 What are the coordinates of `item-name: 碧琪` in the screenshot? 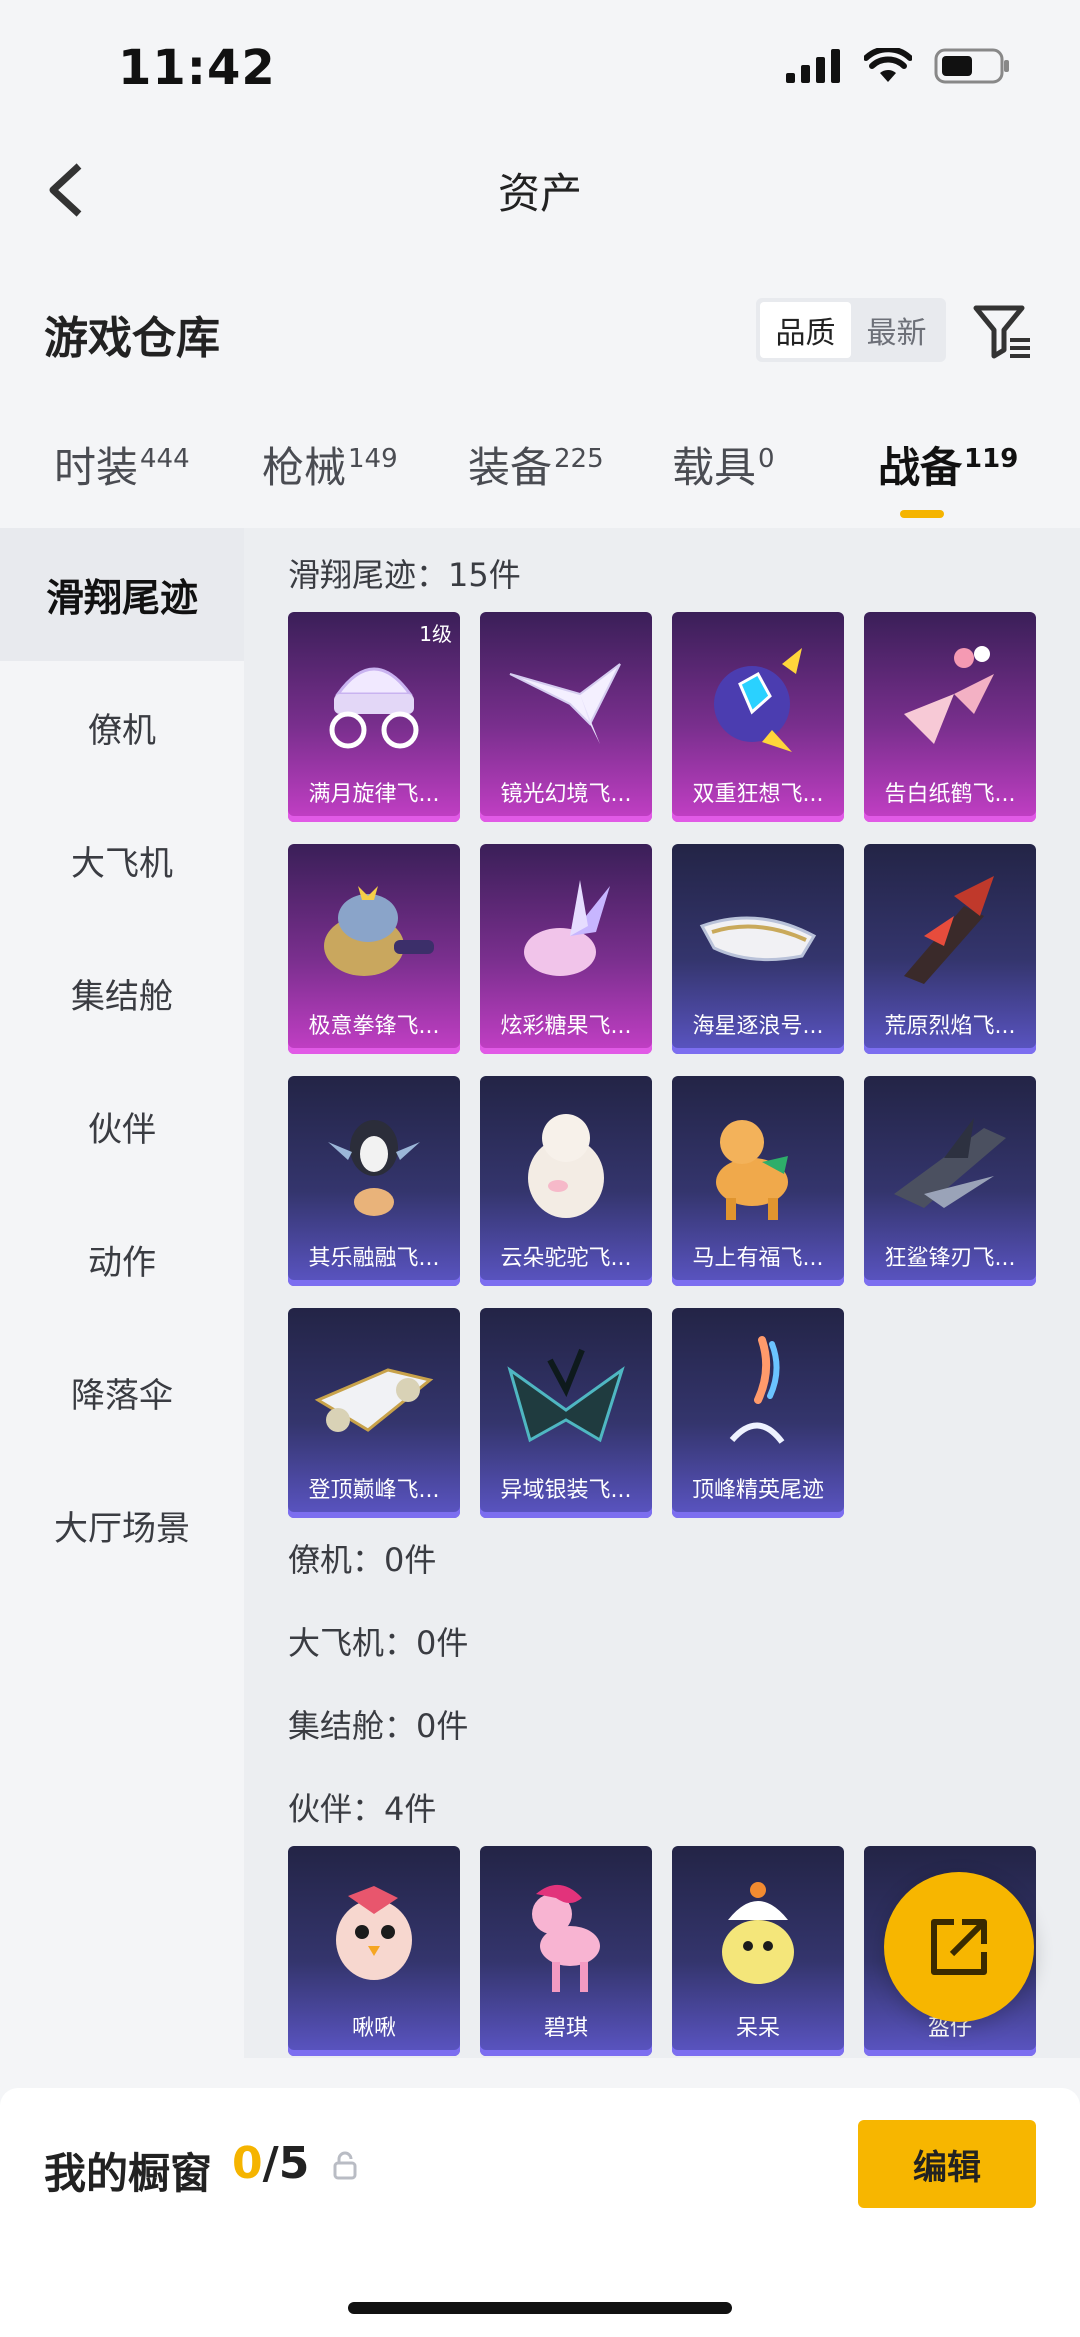 It's located at (565, 2028).